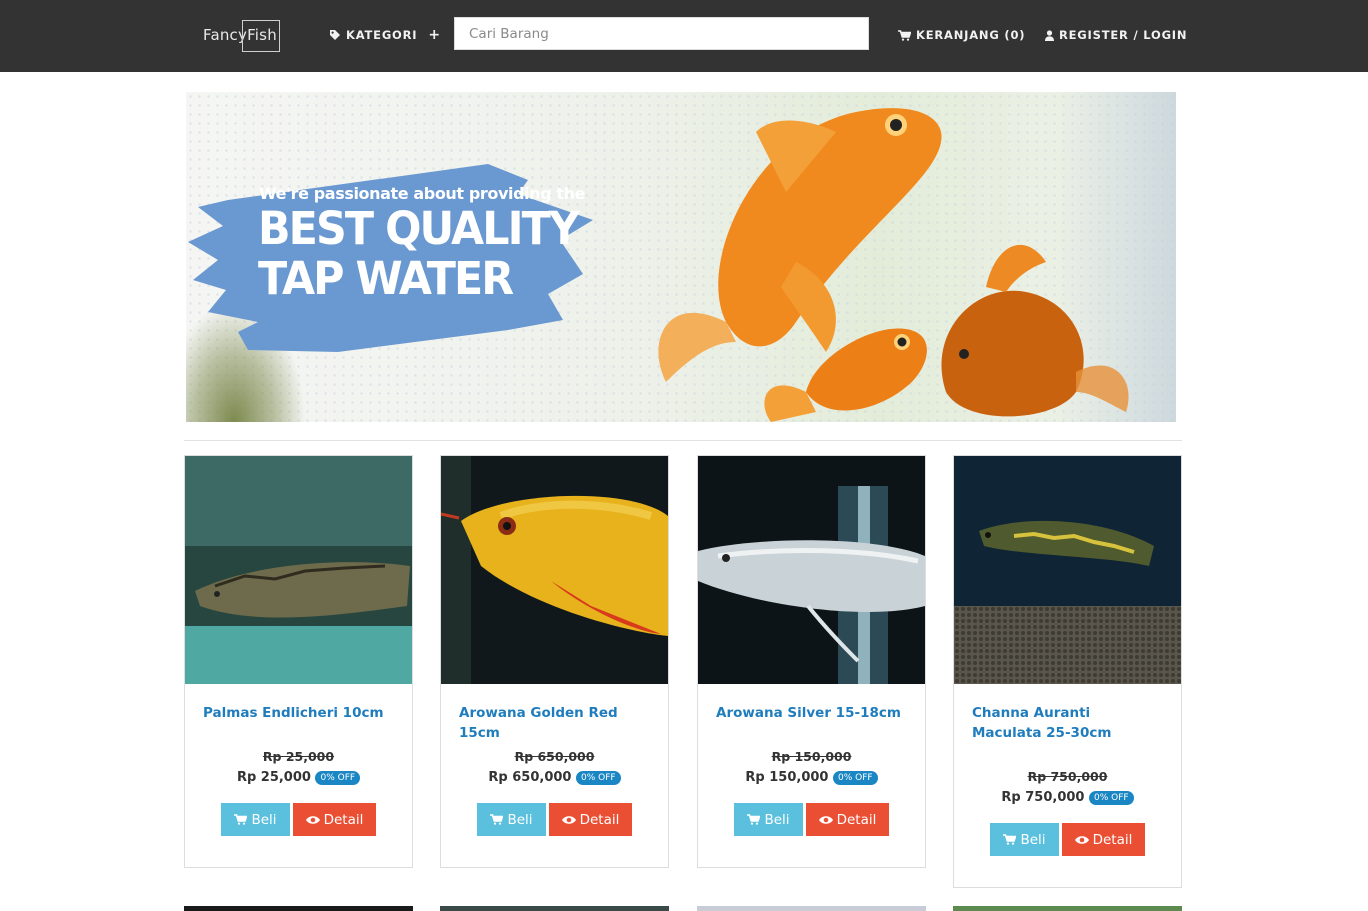 The height and width of the screenshot is (911, 1368). I want to click on price-row: Rp 650,000 0% OFF, so click(554, 778).